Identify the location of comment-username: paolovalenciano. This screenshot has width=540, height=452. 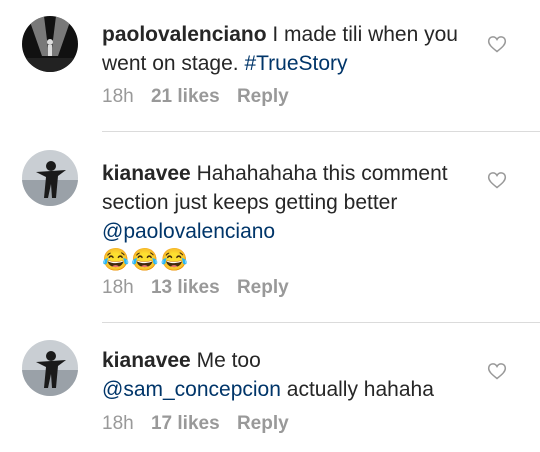
(184, 34).